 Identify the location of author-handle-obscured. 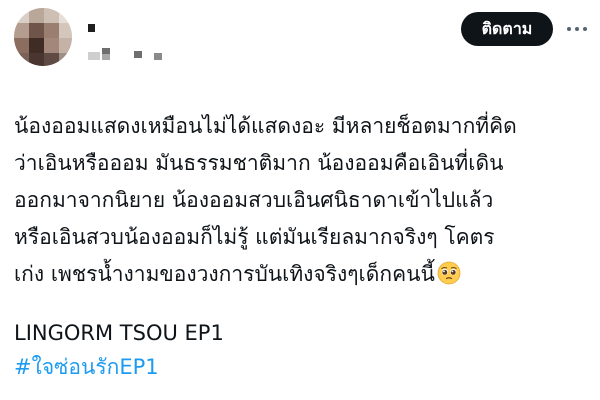
(128, 54).